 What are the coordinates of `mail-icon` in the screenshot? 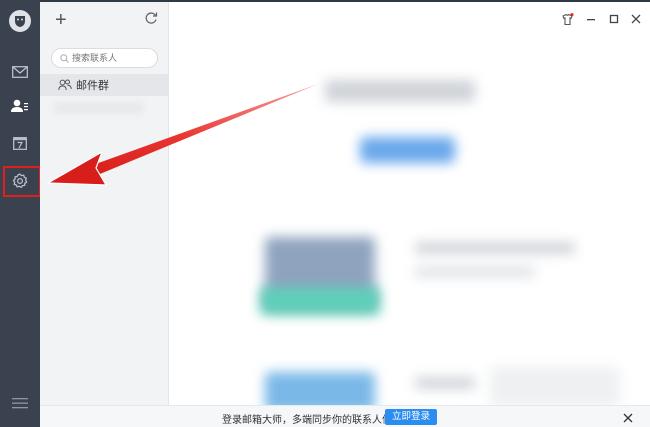 It's located at (20, 72).